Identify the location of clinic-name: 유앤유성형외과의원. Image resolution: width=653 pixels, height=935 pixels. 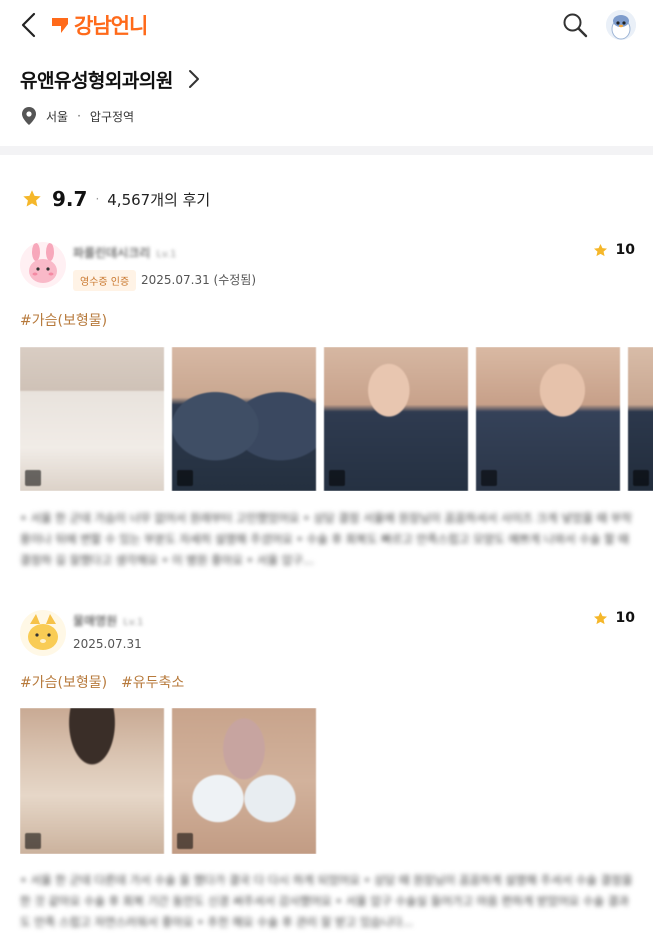
(96, 80).